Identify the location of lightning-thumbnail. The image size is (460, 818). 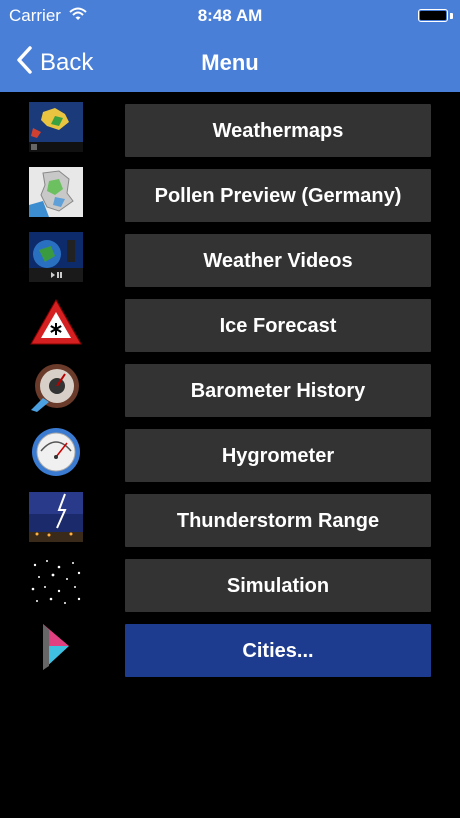
(56, 517).